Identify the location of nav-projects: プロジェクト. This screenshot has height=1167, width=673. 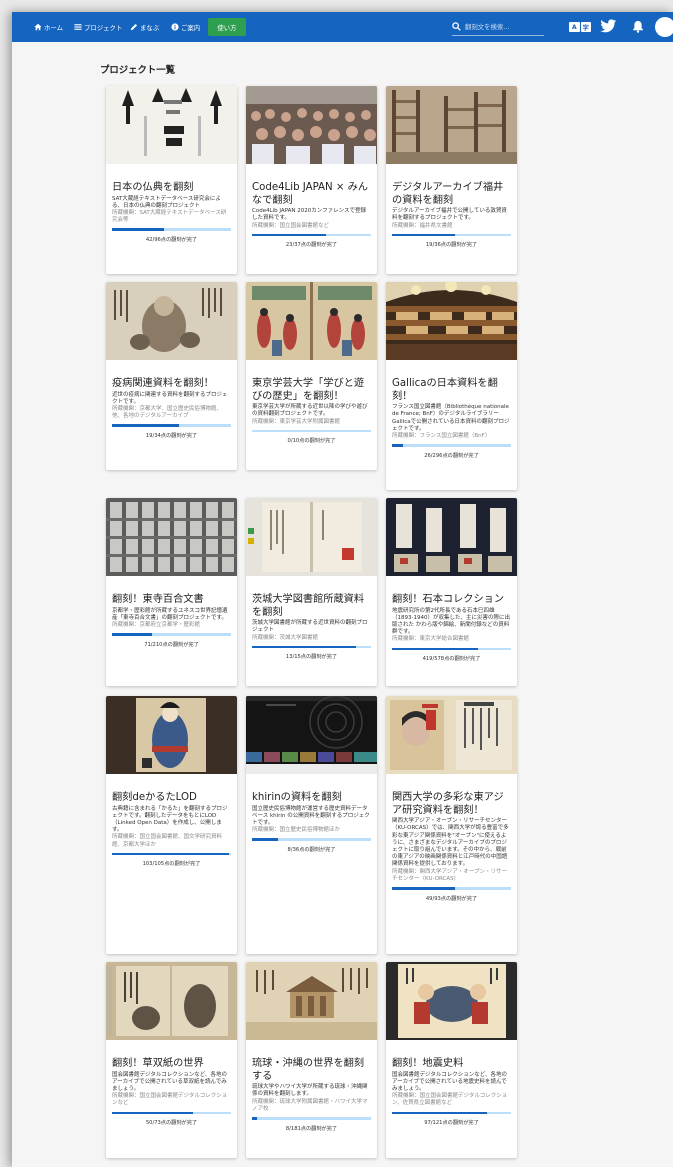
(98, 27).